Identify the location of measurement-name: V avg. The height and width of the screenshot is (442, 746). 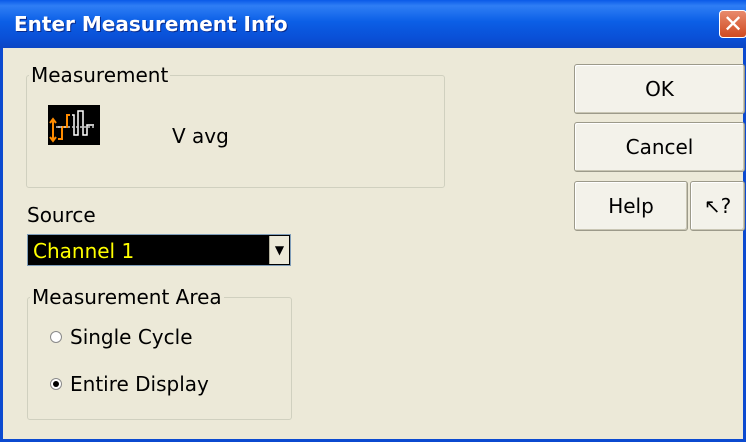
(200, 136).